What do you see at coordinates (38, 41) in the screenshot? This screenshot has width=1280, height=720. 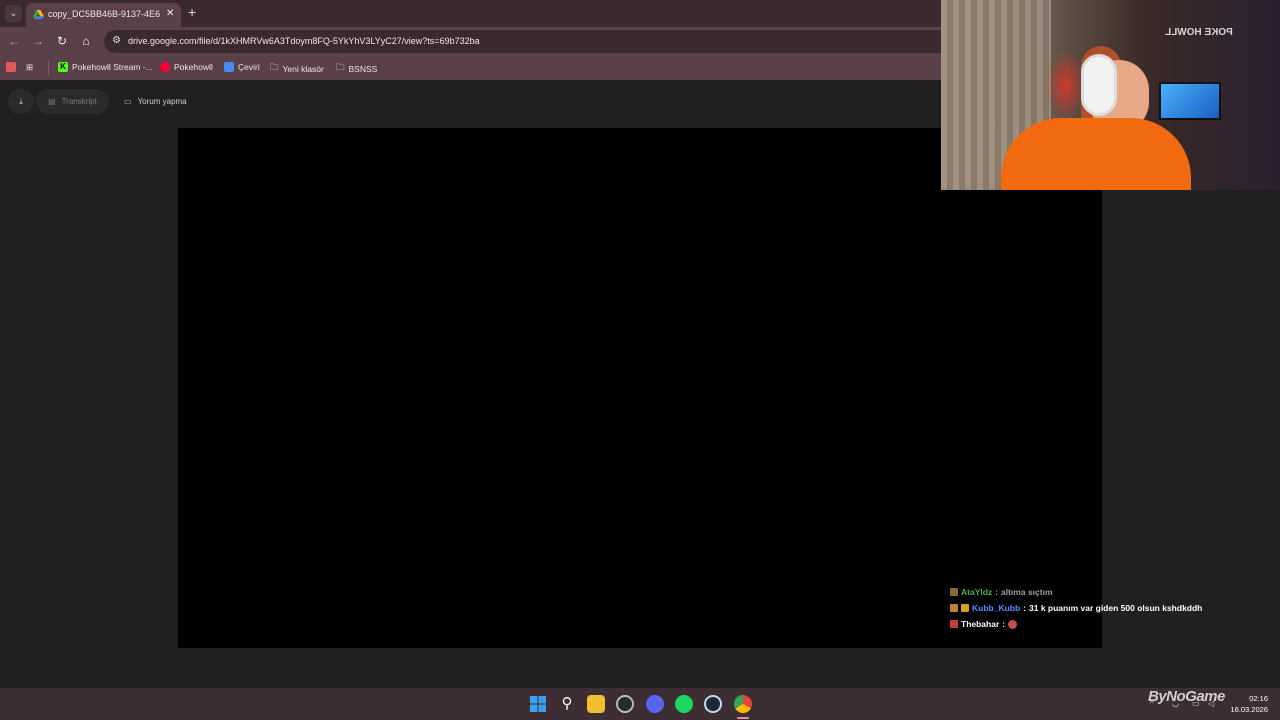 I see `forward-icon: →` at bounding box center [38, 41].